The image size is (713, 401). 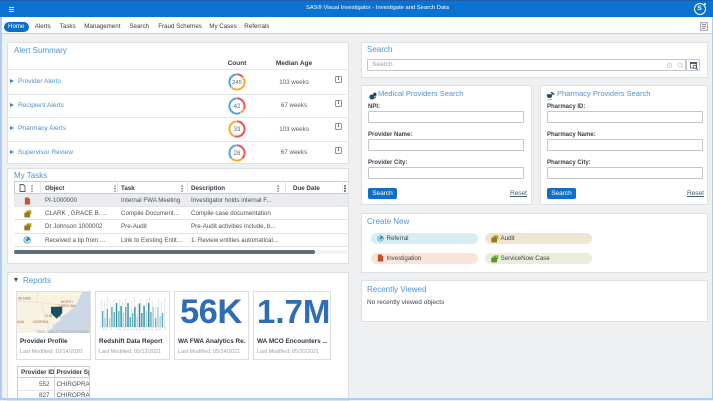 I want to click on svg-text: 33, so click(x=236, y=130).